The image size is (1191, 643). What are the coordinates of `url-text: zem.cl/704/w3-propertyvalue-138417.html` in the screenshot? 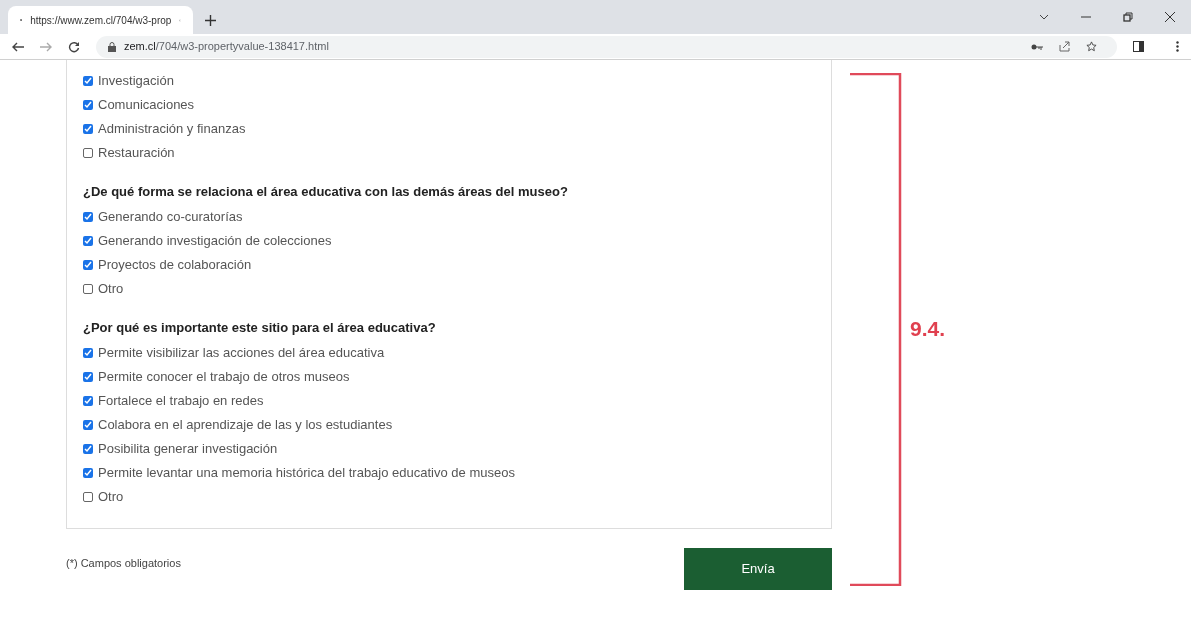 It's located at (226, 47).